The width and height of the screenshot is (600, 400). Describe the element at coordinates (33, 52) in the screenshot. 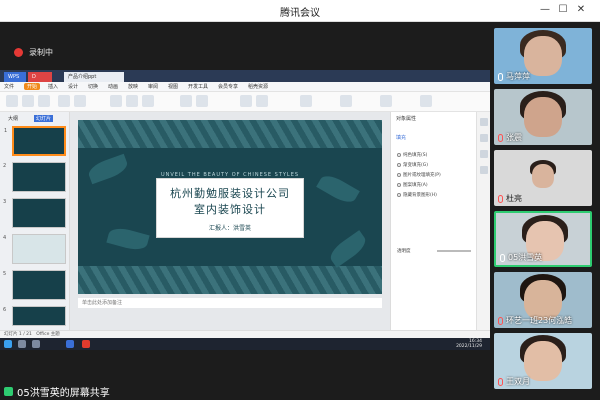

I see `recording-indicator: 录制中` at that location.